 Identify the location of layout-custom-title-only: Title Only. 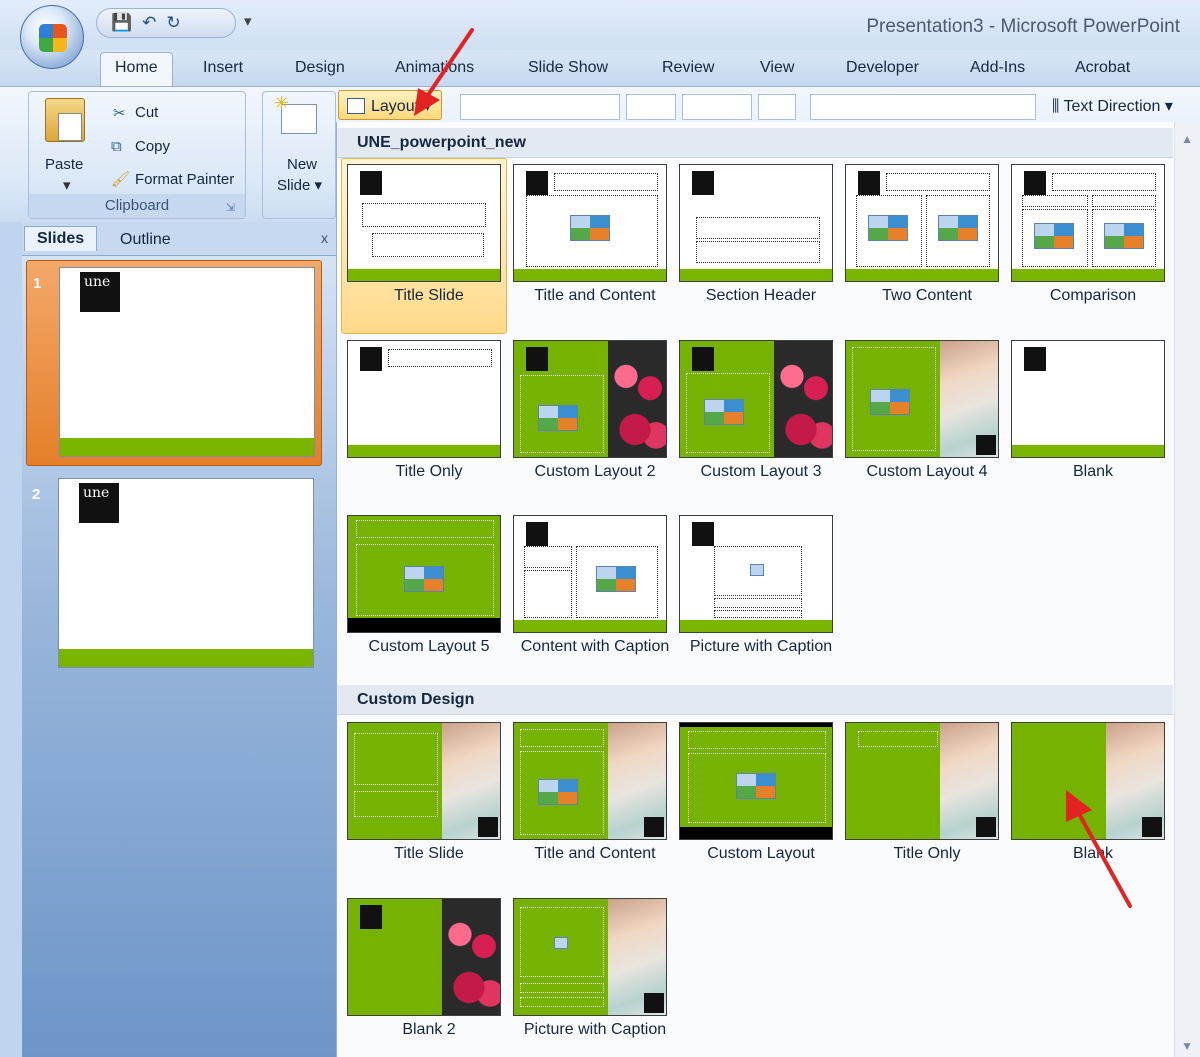
(927, 793).